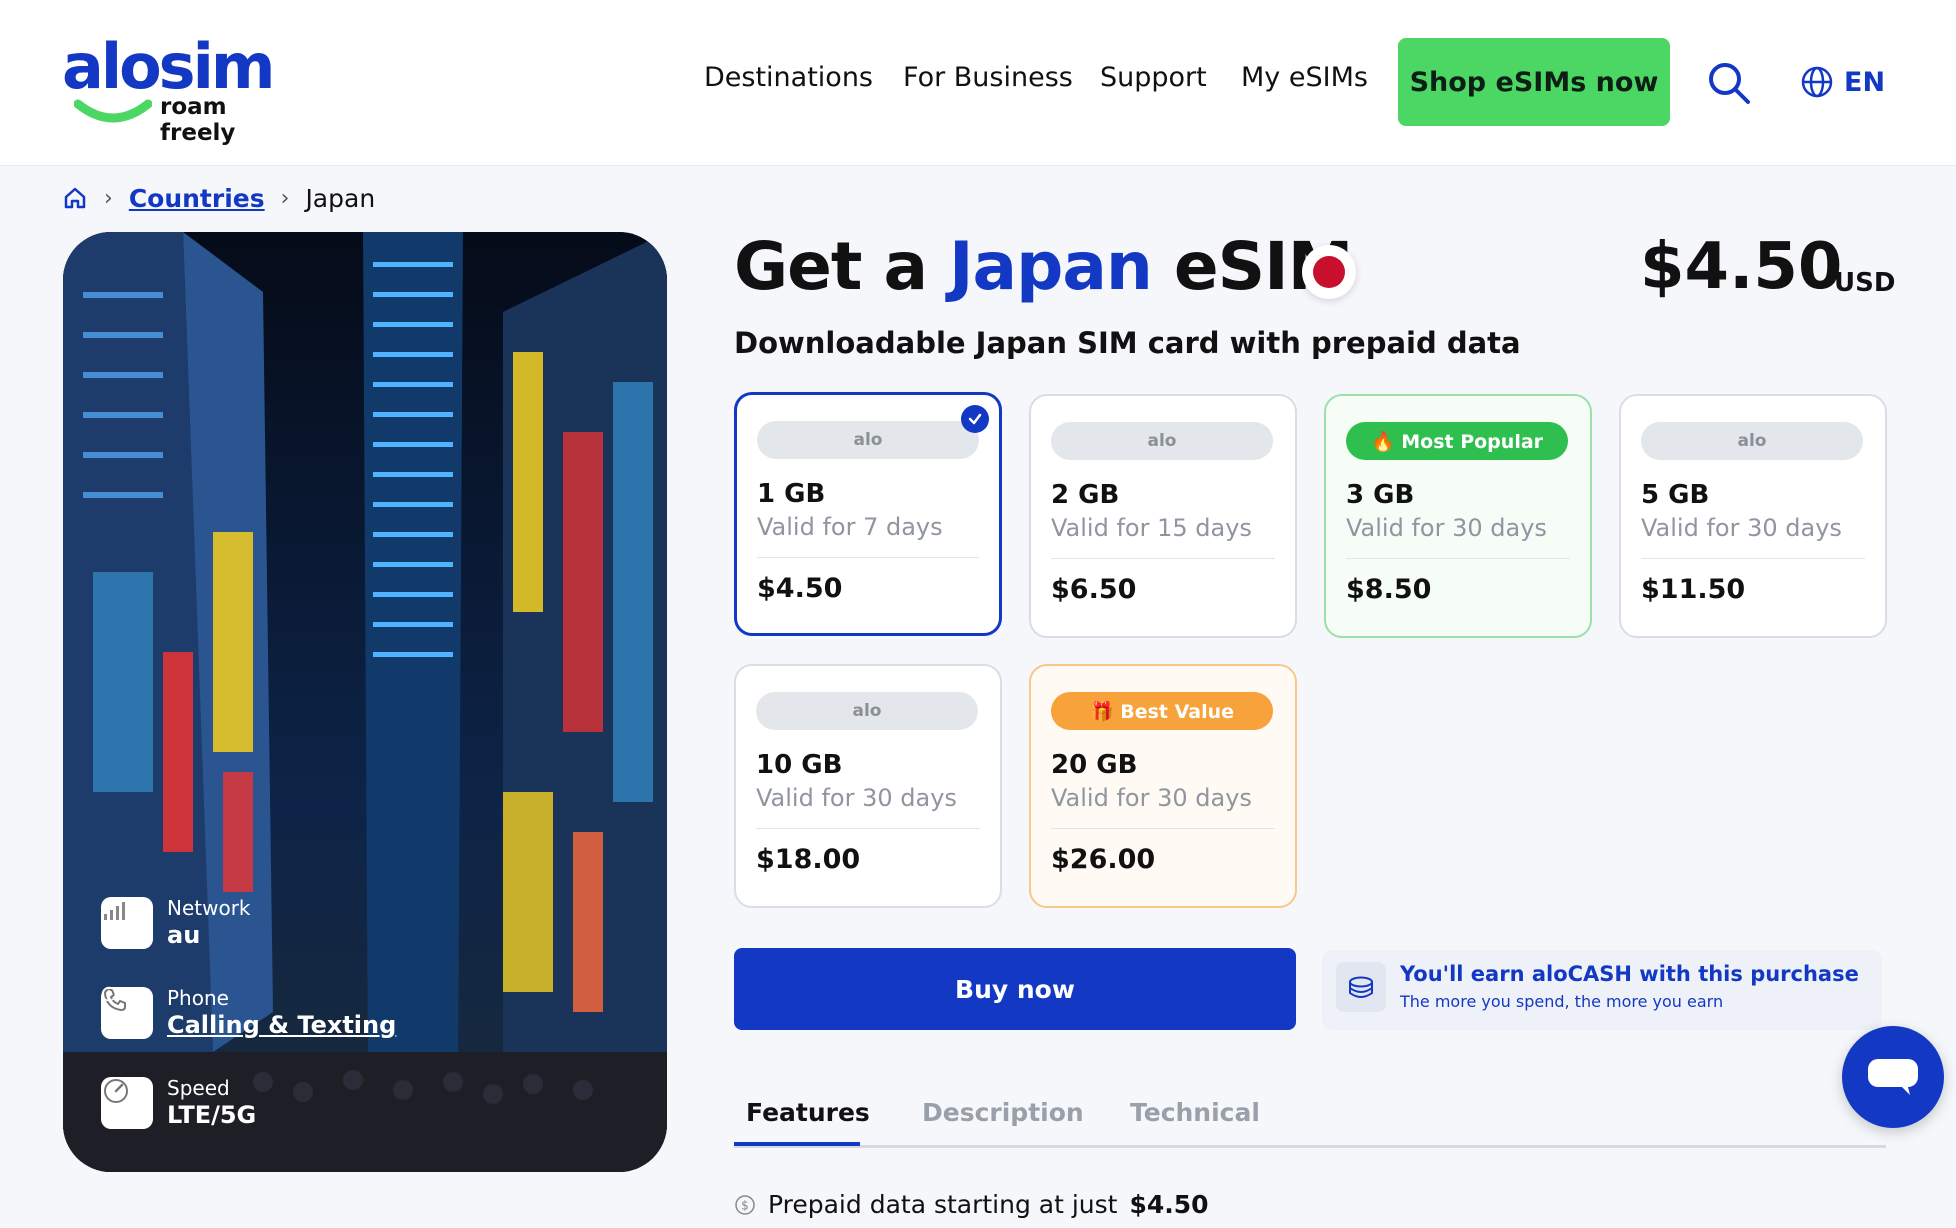 Image resolution: width=1956 pixels, height=1228 pixels. I want to click on active-tab-indicator, so click(797, 1144).